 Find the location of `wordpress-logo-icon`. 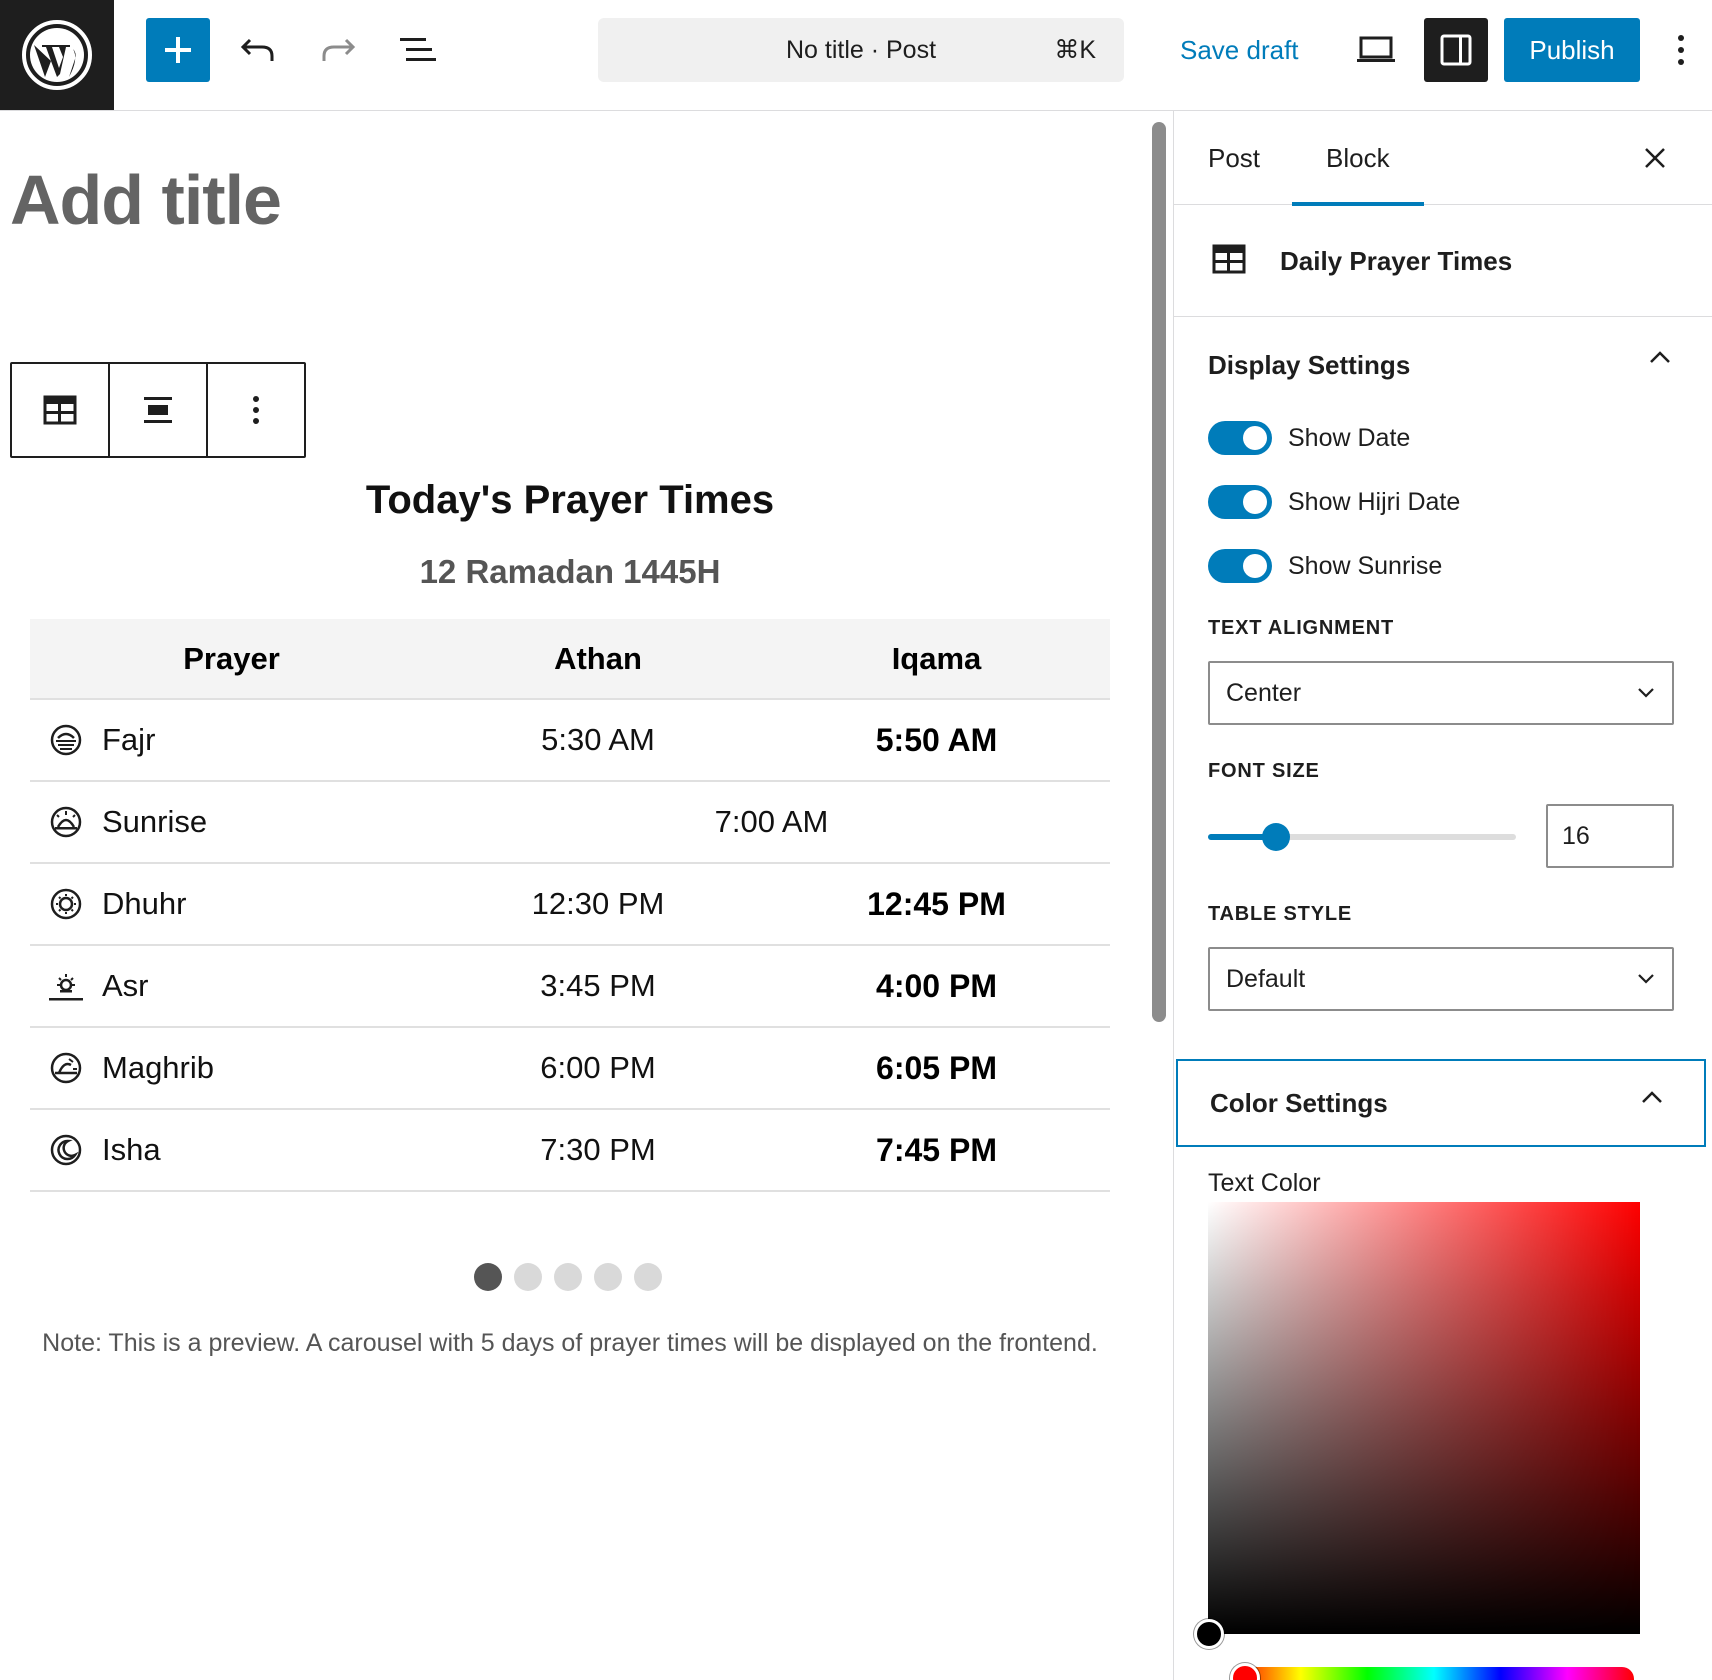

wordpress-logo-icon is located at coordinates (57, 55).